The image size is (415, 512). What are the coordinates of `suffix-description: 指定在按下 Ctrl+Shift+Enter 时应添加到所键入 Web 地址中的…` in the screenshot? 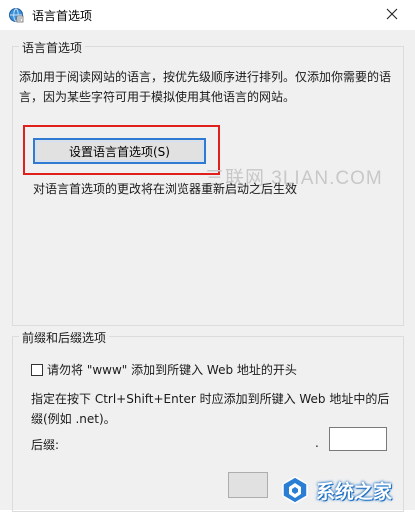 It's located at (210, 409).